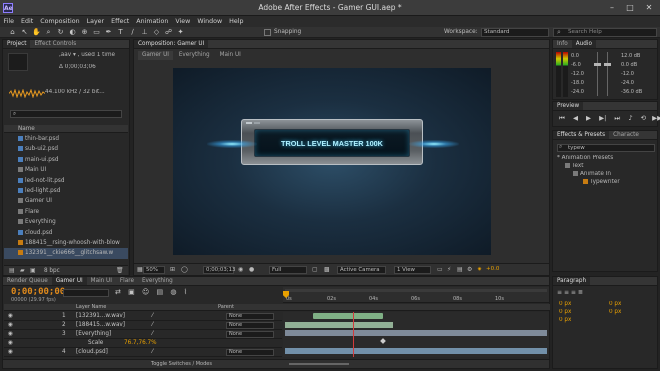  What do you see at coordinates (66, 222) in the screenshot?
I see `project-item: Everything` at bounding box center [66, 222].